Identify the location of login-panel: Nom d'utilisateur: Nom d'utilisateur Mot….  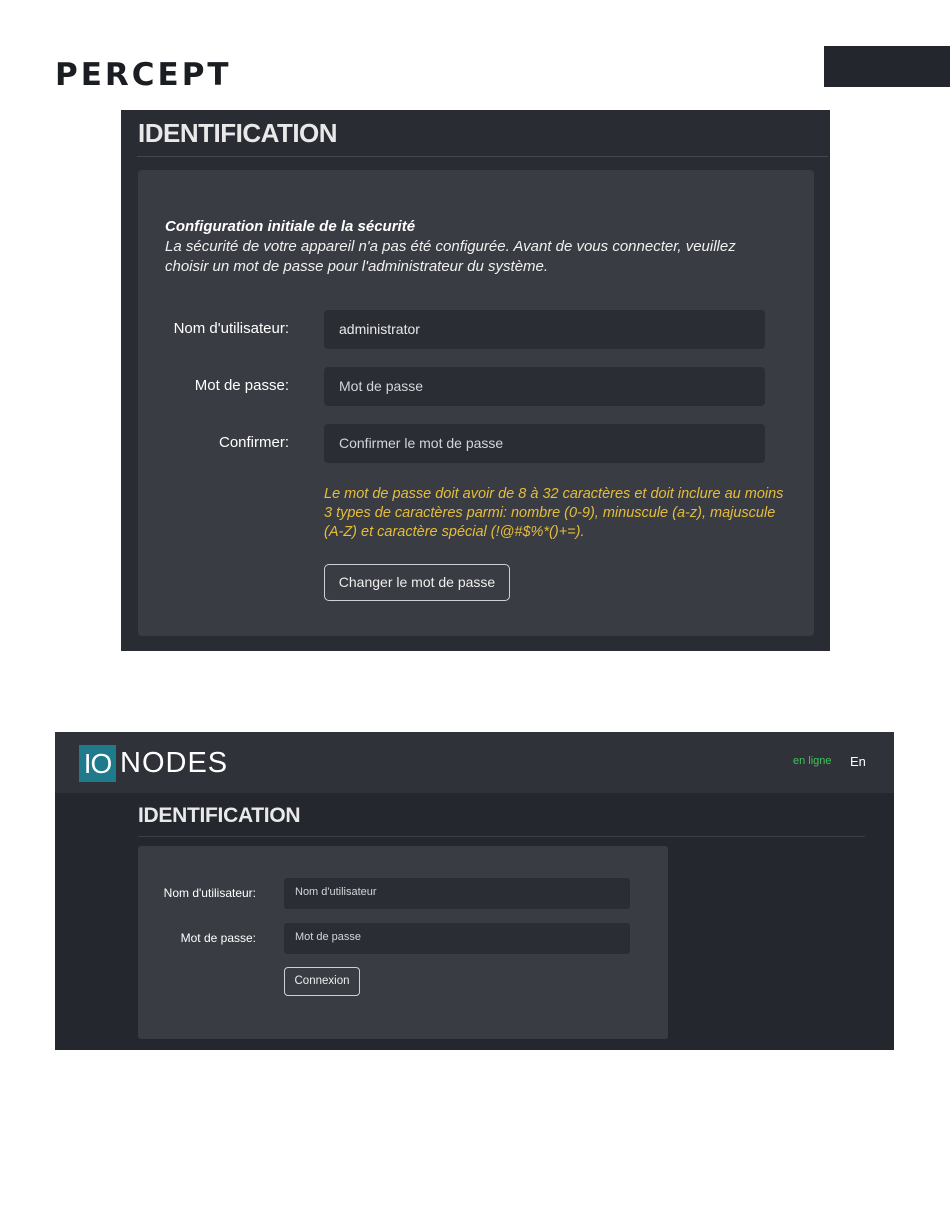
(403, 942).